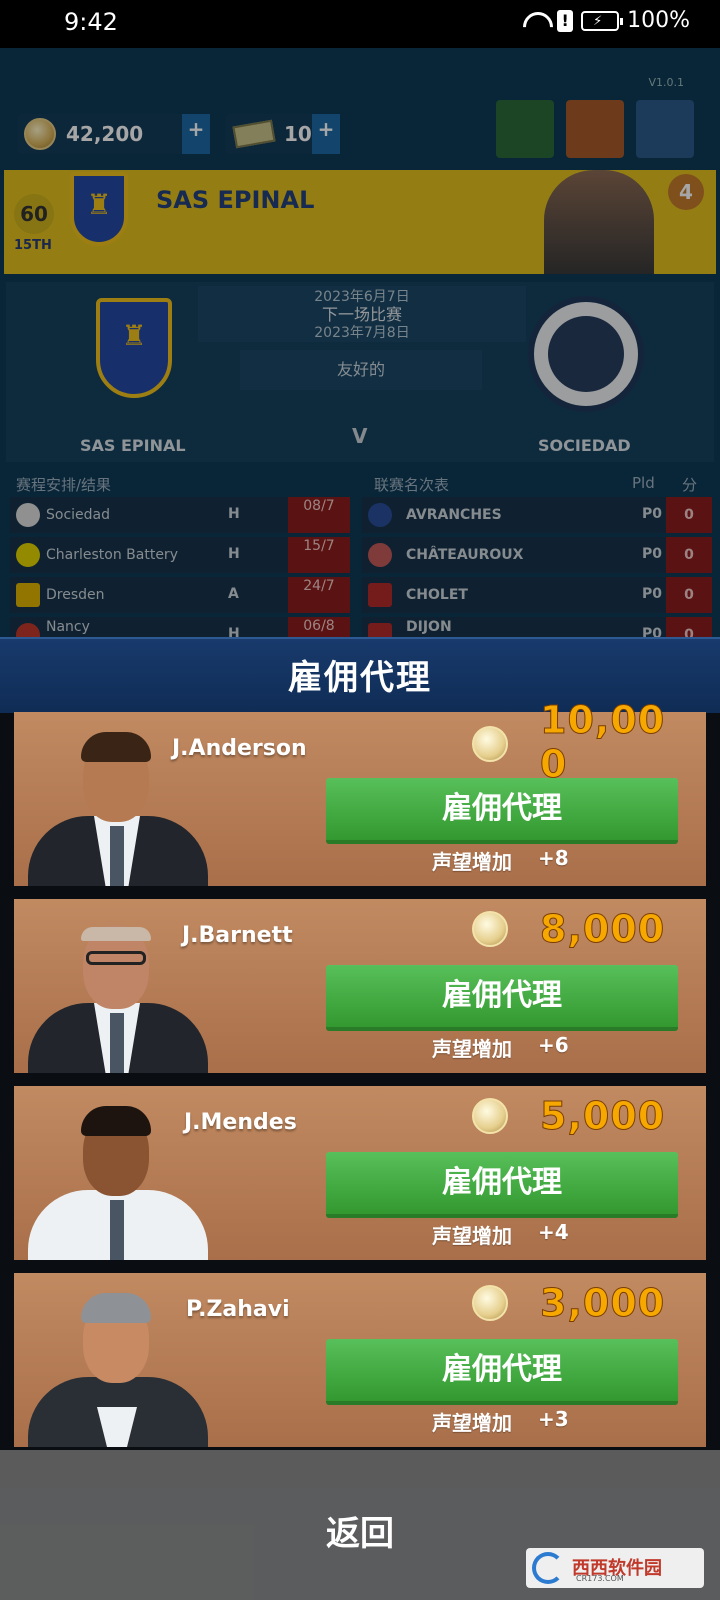 Image resolution: width=720 pixels, height=1600 pixels. Describe the element at coordinates (602, 929) in the screenshot. I see `agent-price: 8,000` at that location.